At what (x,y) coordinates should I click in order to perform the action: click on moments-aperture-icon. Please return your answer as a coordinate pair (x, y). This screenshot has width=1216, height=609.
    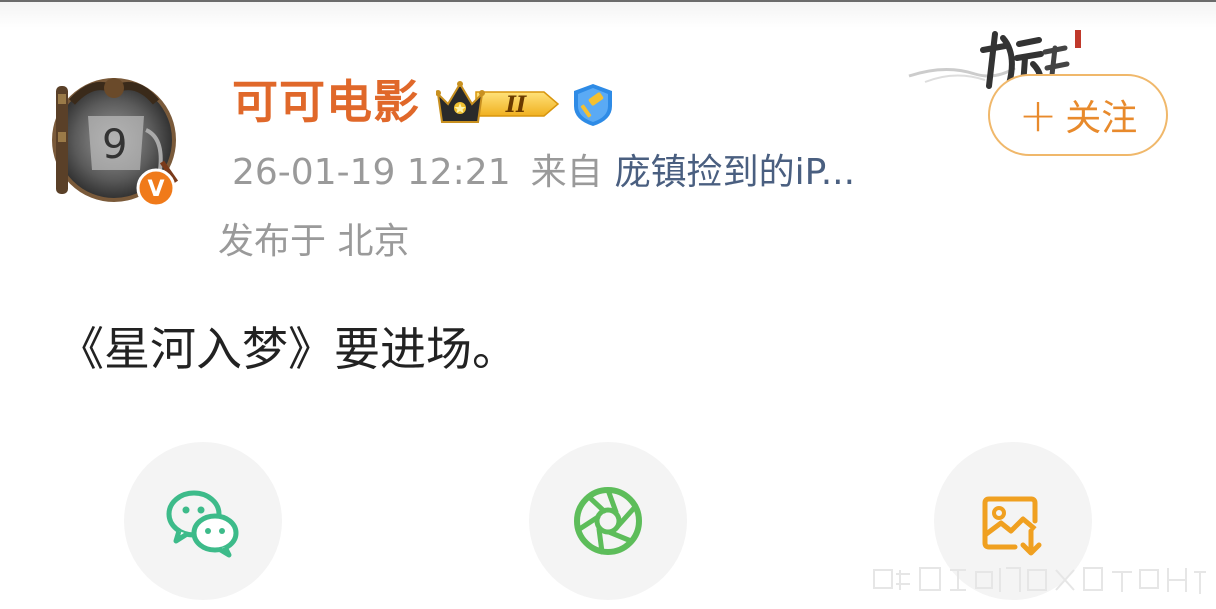
    Looking at the image, I should click on (608, 521).